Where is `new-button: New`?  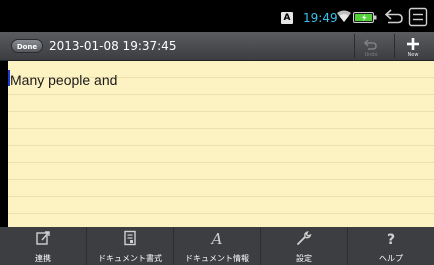 new-button: New is located at coordinates (413, 47).